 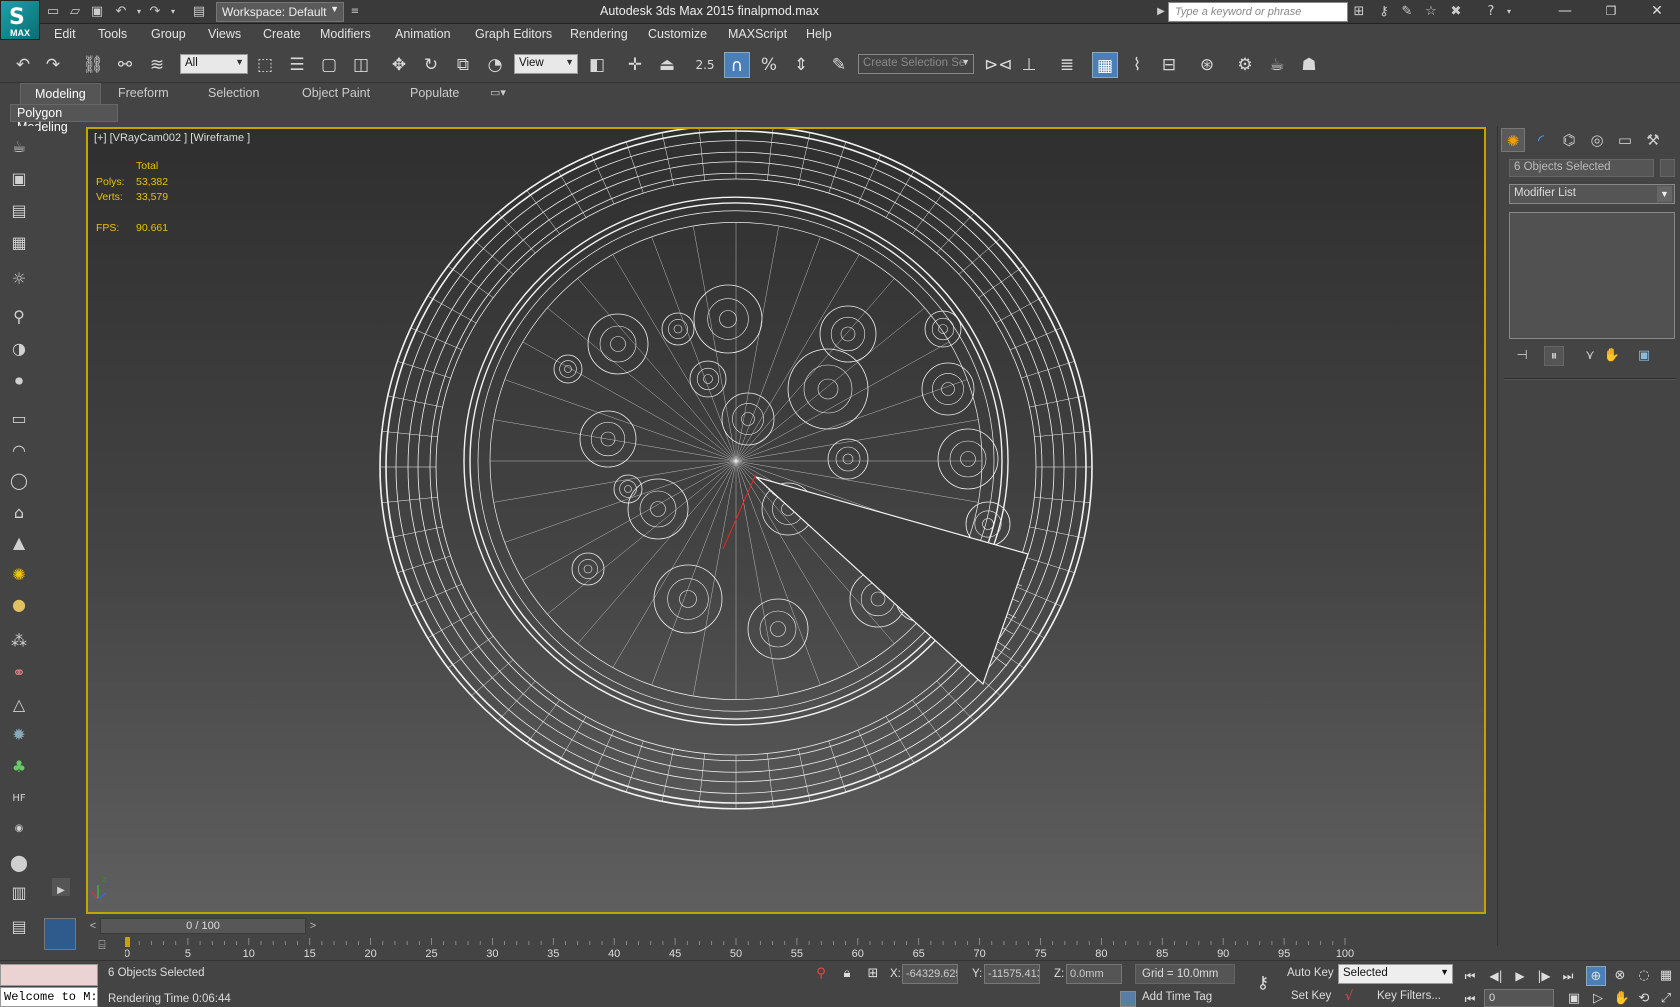 What do you see at coordinates (1349, 998) in the screenshot?
I see `key-curve-icon: √` at bounding box center [1349, 998].